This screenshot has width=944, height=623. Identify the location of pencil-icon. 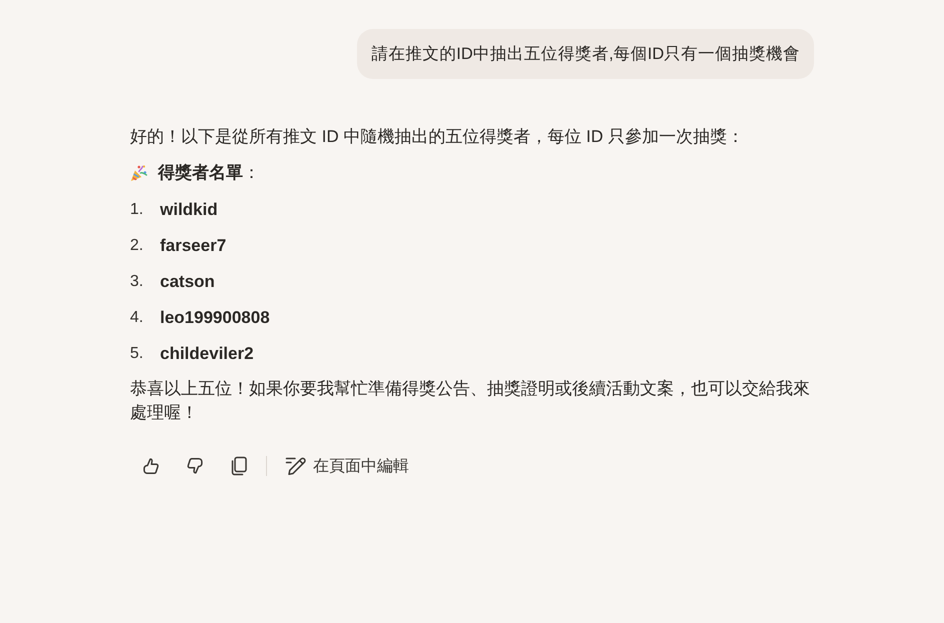
(296, 466).